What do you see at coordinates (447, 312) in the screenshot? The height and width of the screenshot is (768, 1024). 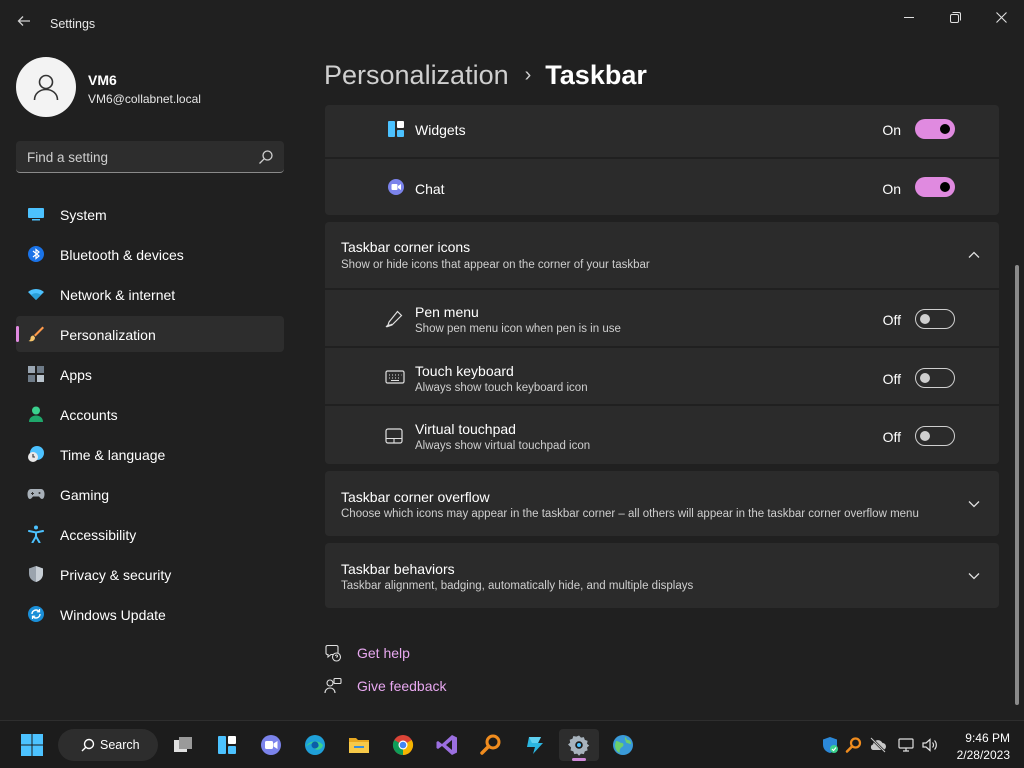 I see `pen-menu-label: Pen menu` at bounding box center [447, 312].